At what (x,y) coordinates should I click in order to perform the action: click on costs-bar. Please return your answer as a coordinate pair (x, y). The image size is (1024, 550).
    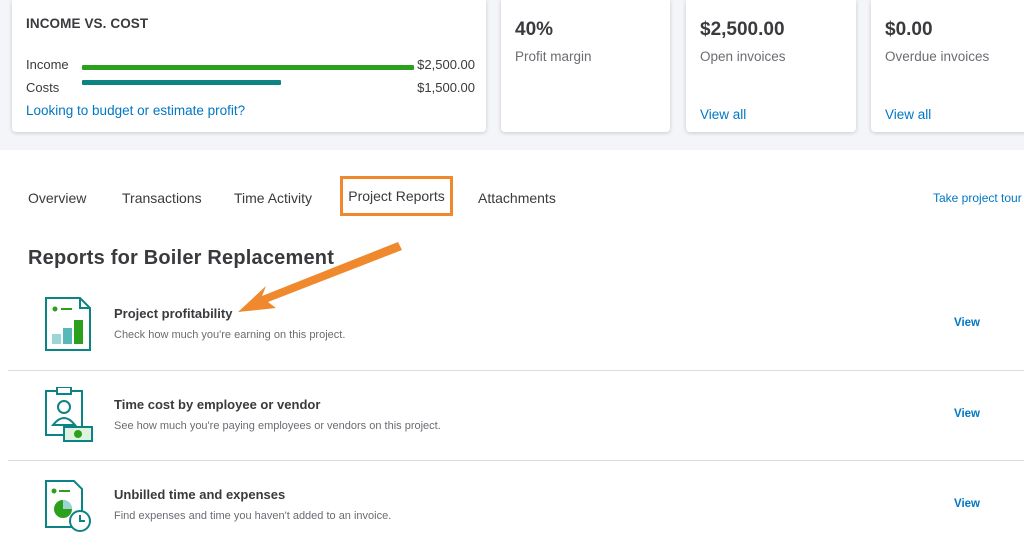
    Looking at the image, I should click on (182, 82).